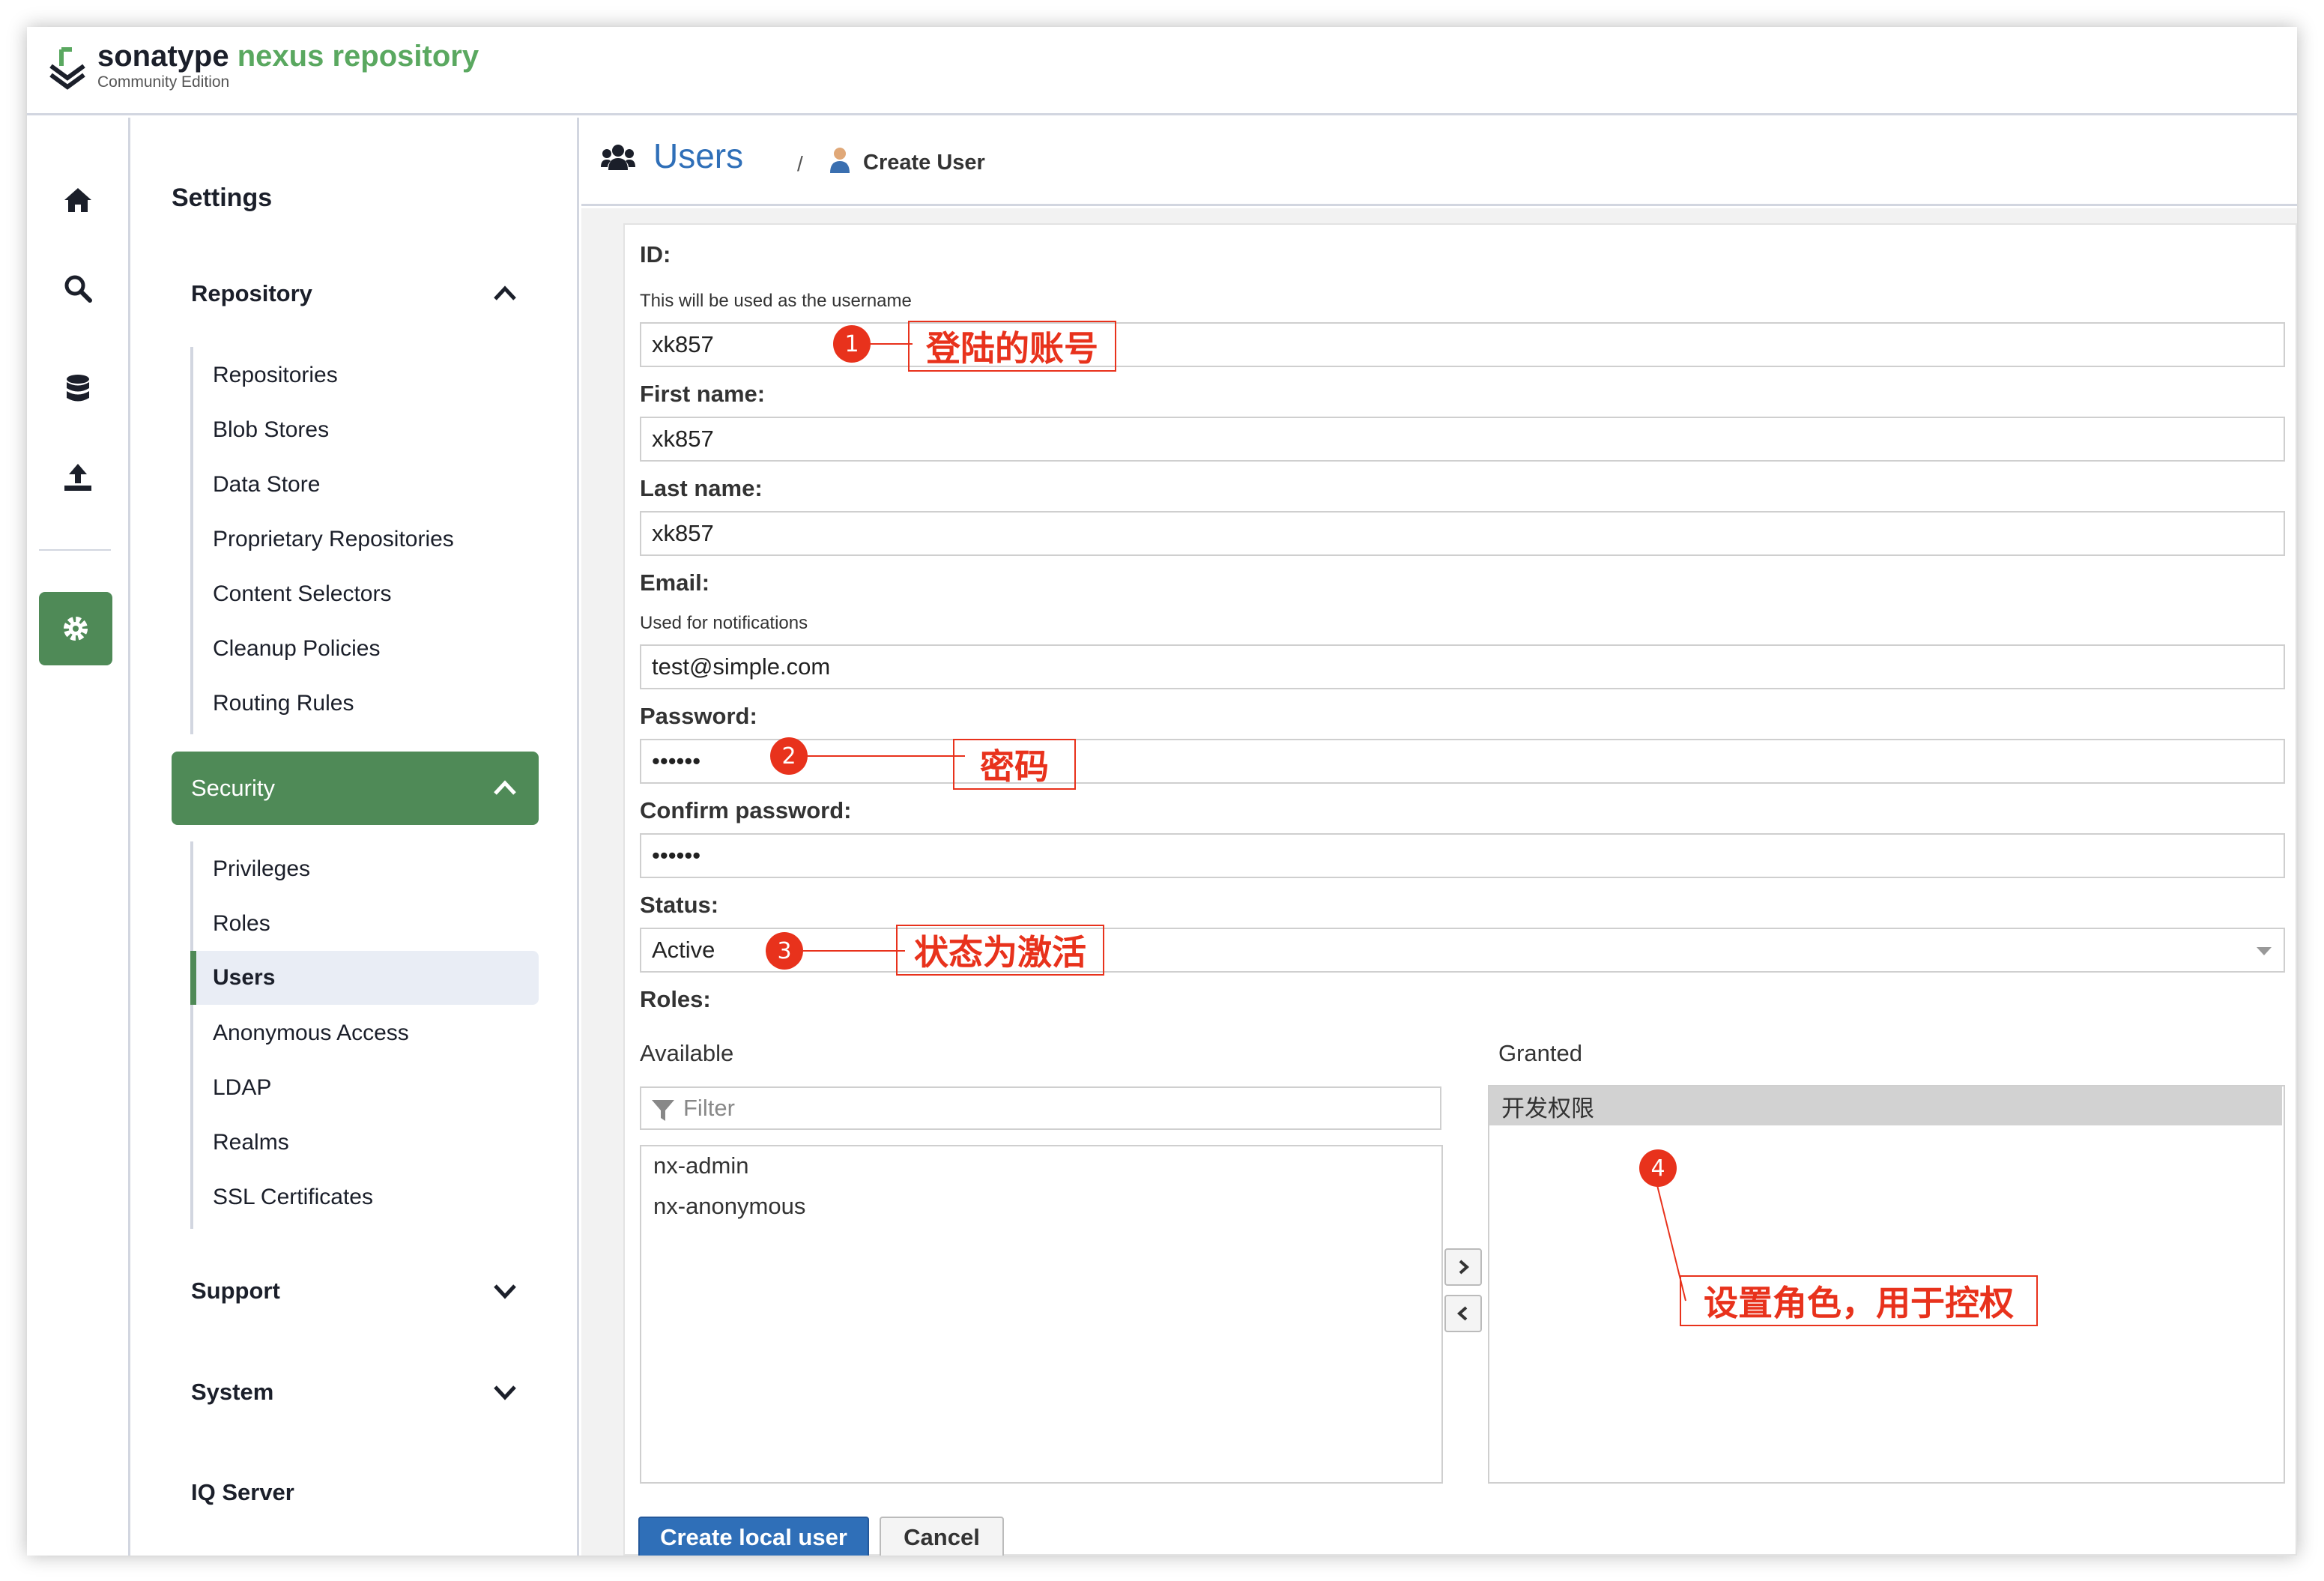  Describe the element at coordinates (698, 156) in the screenshot. I see `breadcrumb-users: Users` at that location.